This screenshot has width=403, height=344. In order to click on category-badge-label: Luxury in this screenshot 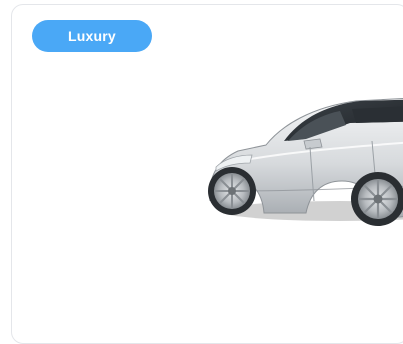, I will do `click(92, 36)`.